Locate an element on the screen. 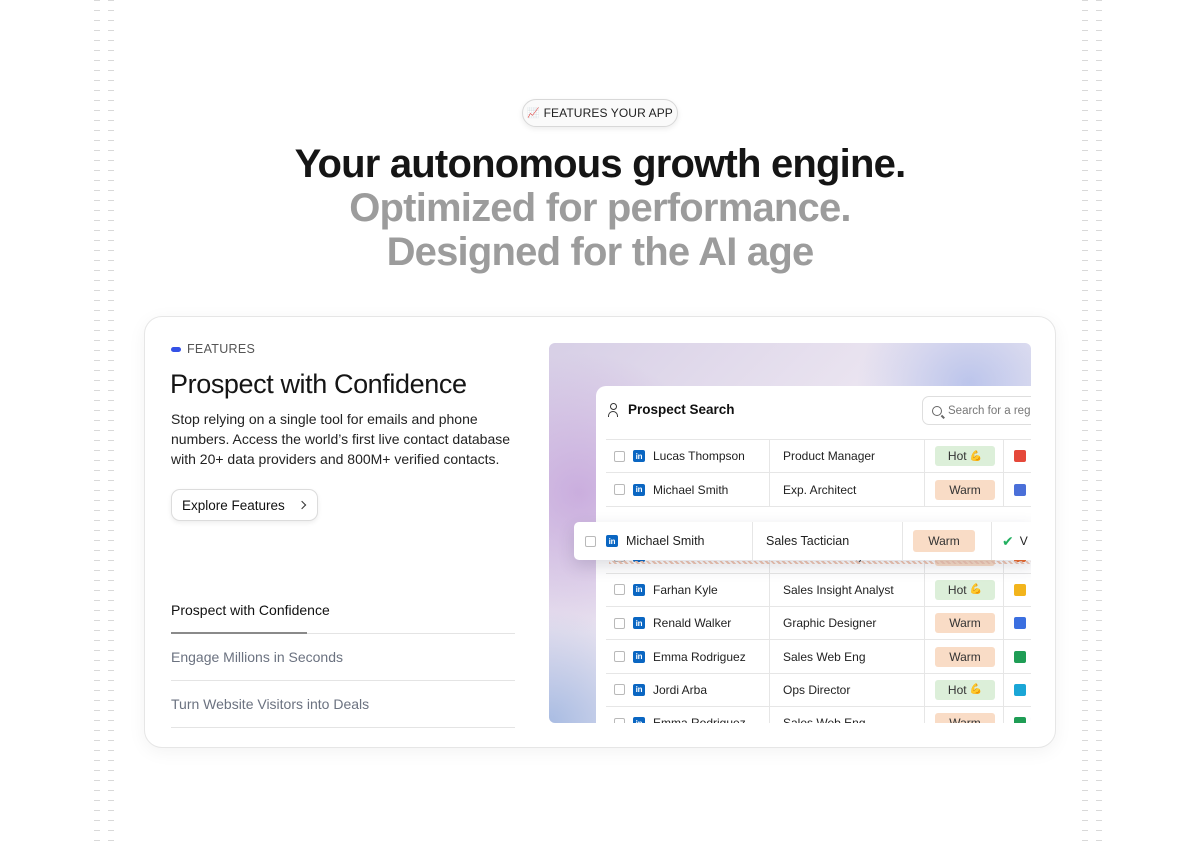  table-row: inFarhan KyleSales Insight AnalystHot💪N is located at coordinates (818, 589).